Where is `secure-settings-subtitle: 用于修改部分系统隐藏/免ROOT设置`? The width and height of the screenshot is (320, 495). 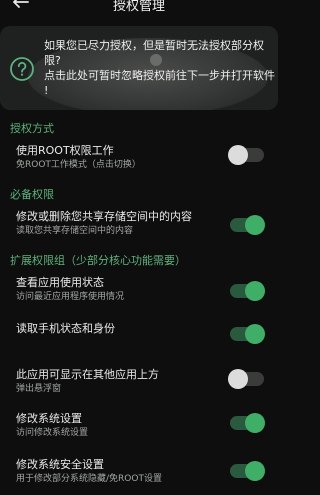 secure-settings-subtitle: 用于修改部分系统隐藏/免ROOT设置 is located at coordinates (89, 479).